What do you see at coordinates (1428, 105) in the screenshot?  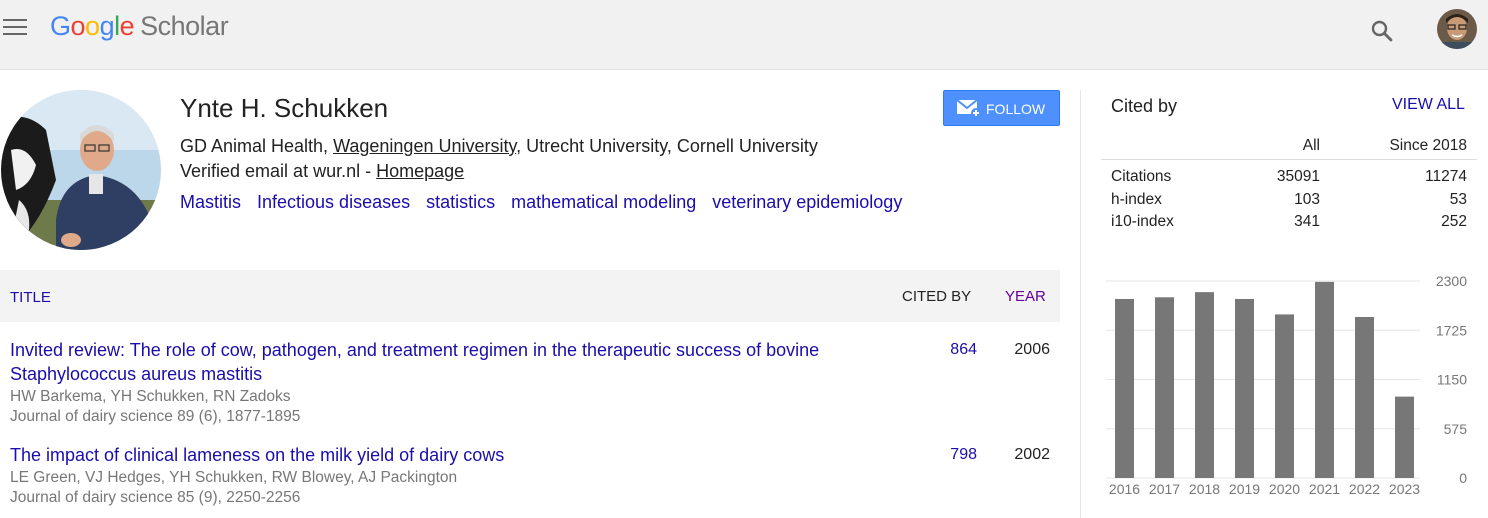 I see `view-all-link: VIEW ALL` at bounding box center [1428, 105].